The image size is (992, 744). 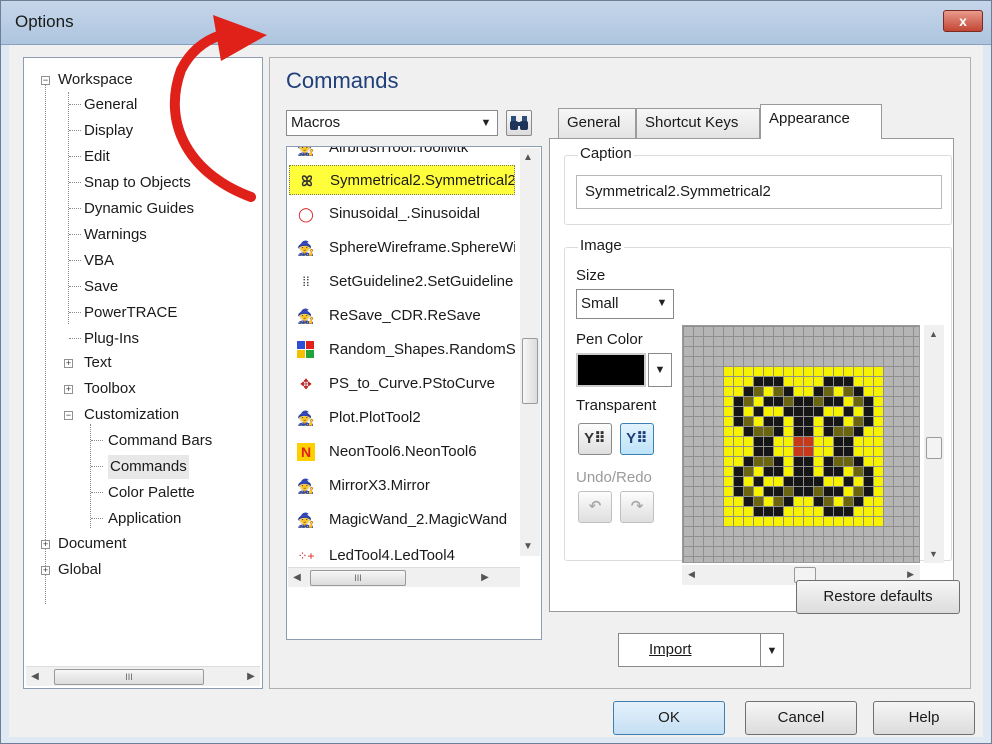 I want to click on list-item: 🧙 SphereWireframe.SphereWireframe, so click(x=402, y=248).